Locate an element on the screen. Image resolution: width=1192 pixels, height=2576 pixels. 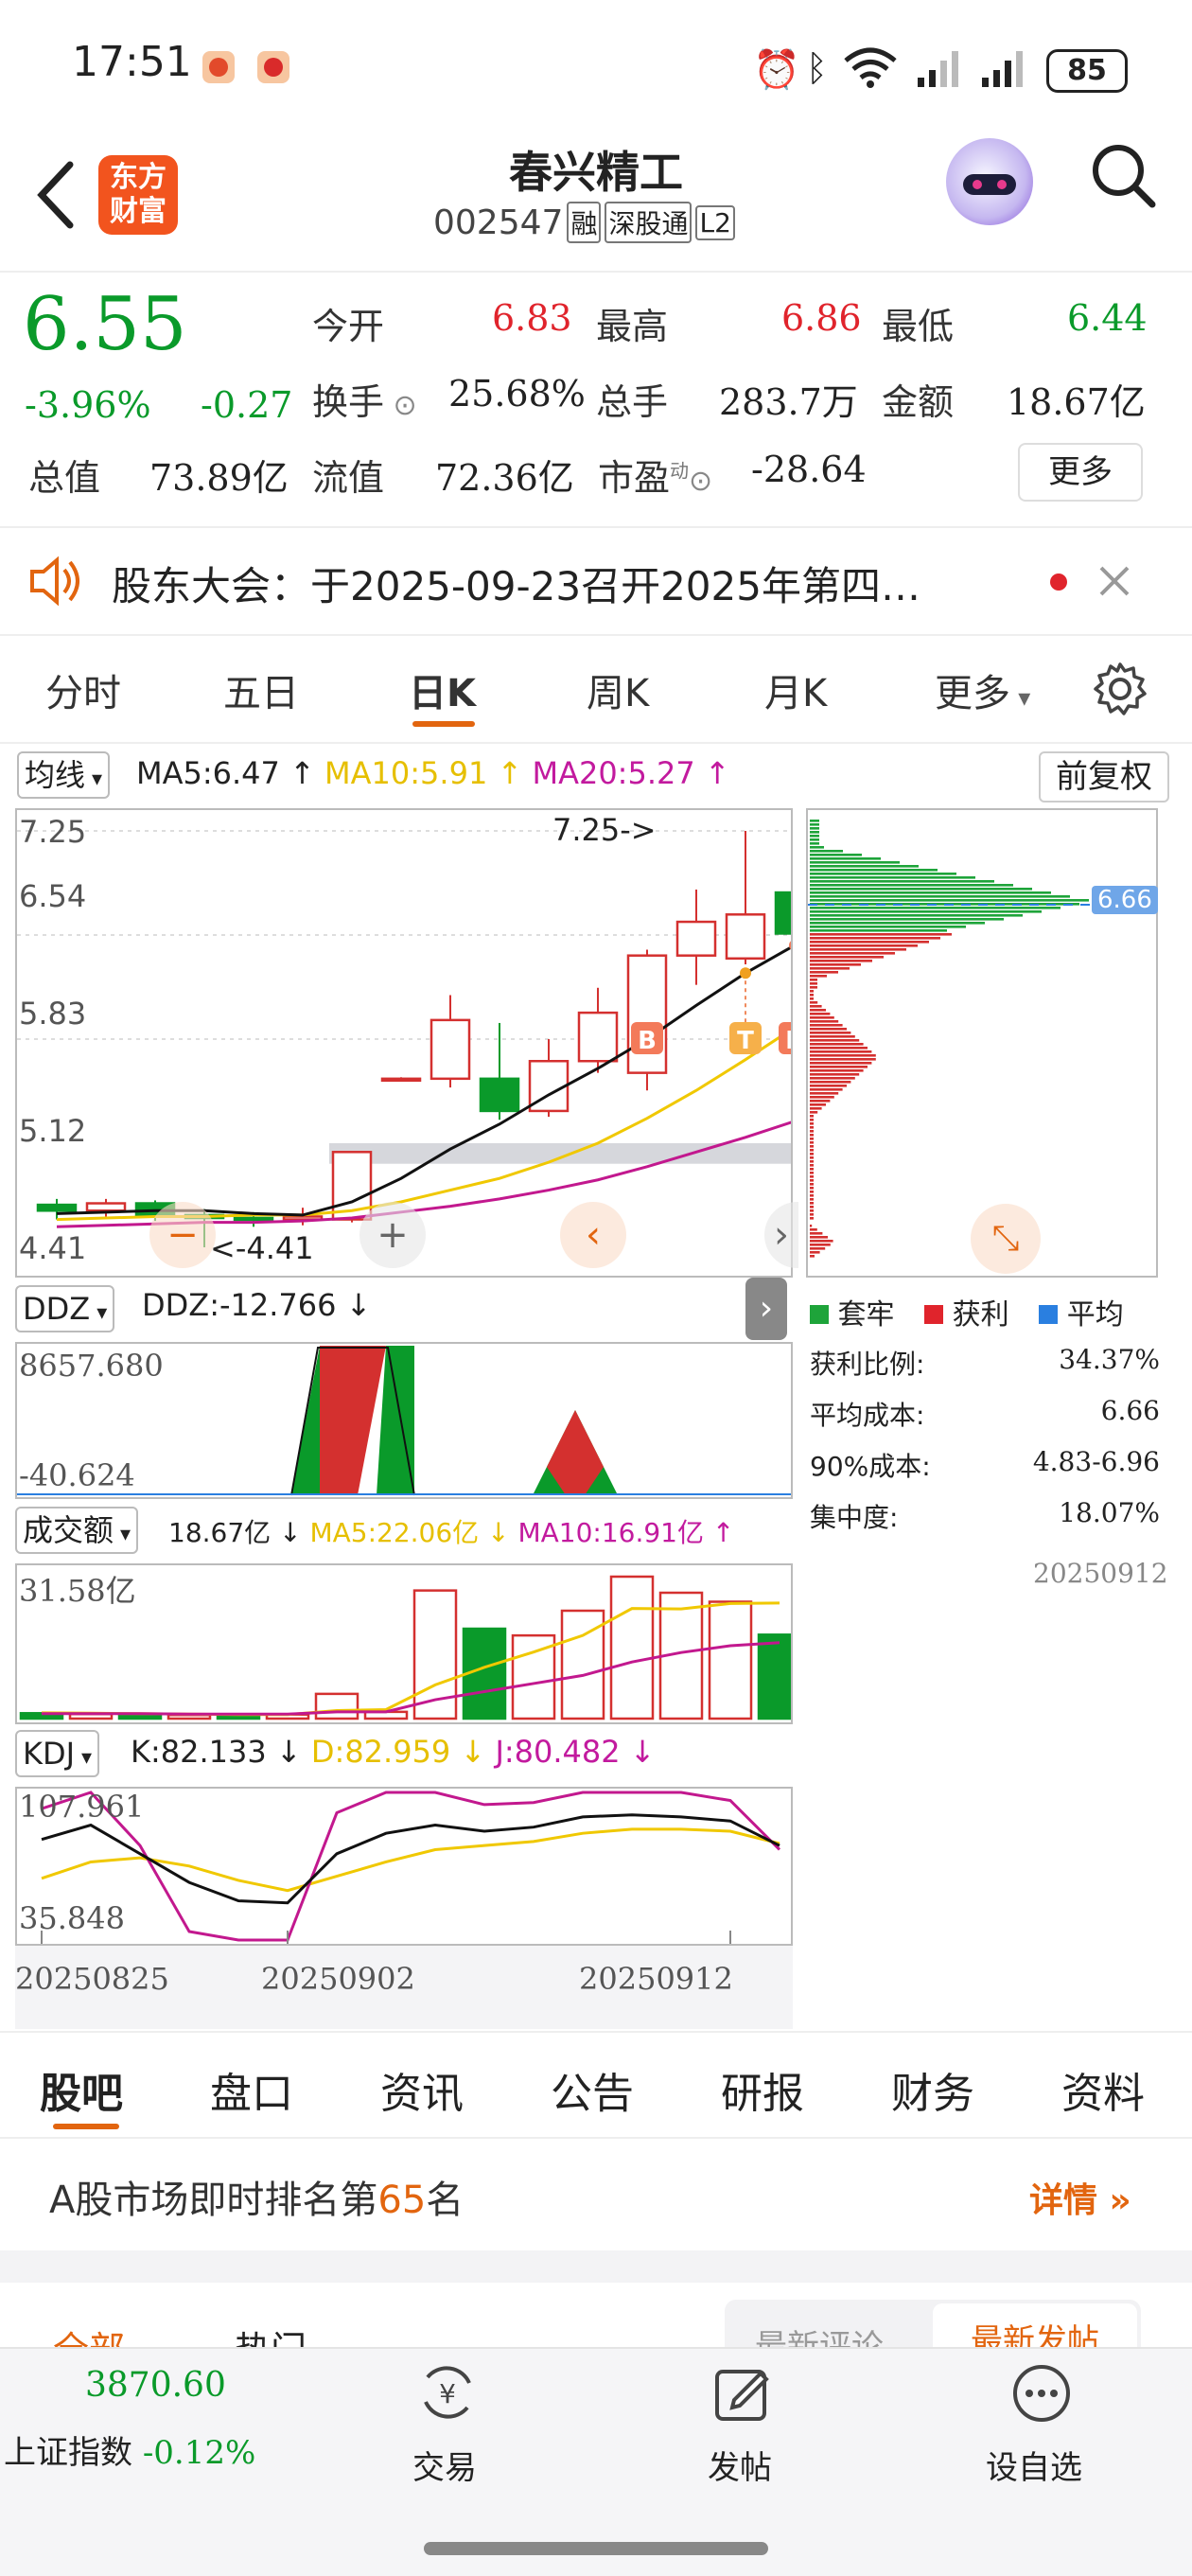
ddz-area is located at coordinates (353, 1420).